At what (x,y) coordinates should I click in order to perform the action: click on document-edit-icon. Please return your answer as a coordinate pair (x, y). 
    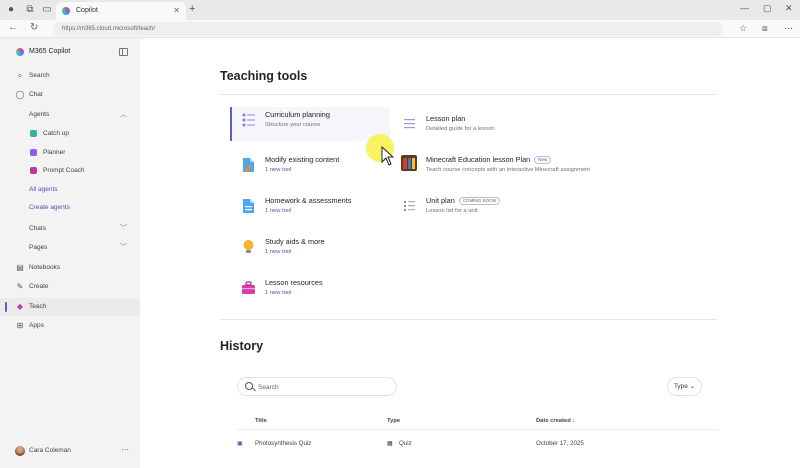
    Looking at the image, I should click on (248, 165).